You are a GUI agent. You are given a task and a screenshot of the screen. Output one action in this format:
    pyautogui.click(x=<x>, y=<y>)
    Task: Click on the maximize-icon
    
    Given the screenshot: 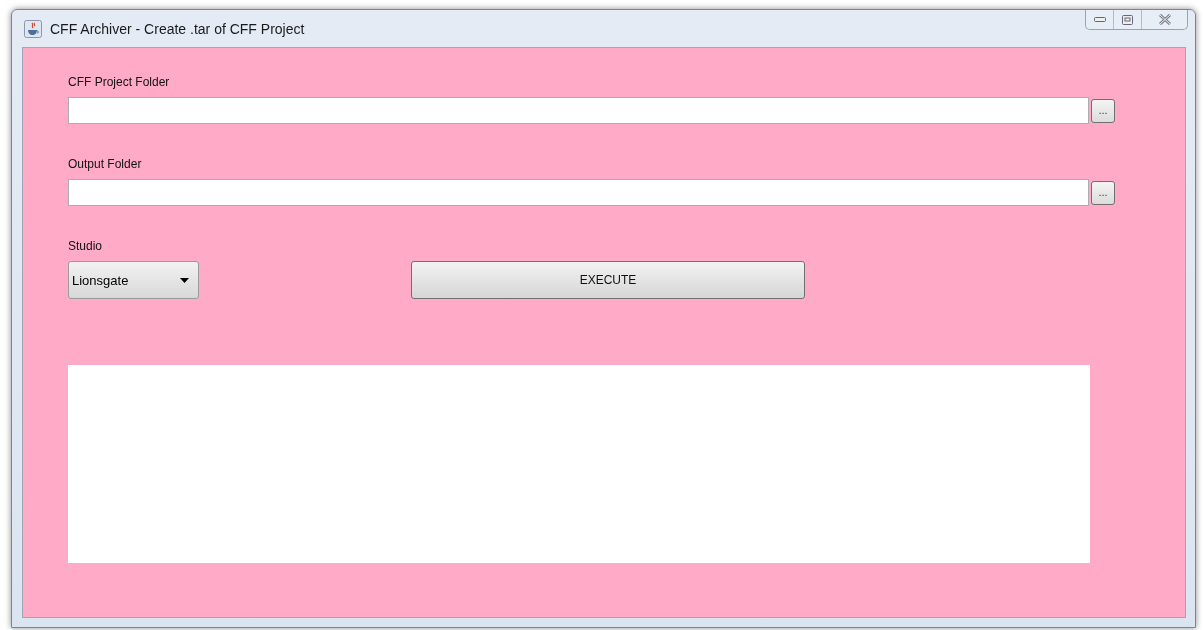 What is the action you would take?
    pyautogui.click(x=1127, y=19)
    